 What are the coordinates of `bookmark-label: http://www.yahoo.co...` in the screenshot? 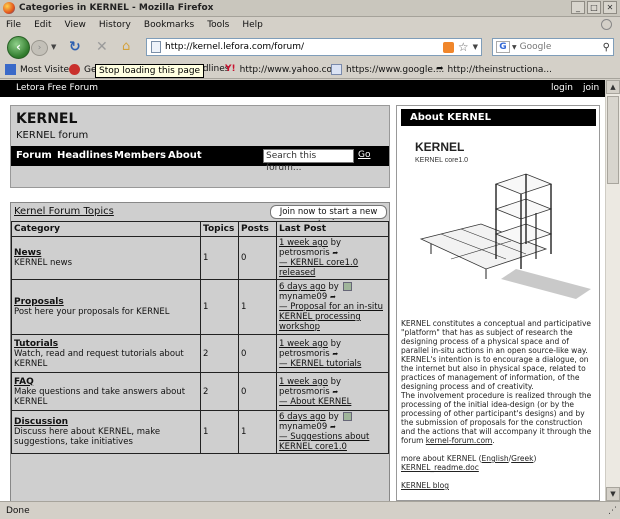 It's located at (290, 69).